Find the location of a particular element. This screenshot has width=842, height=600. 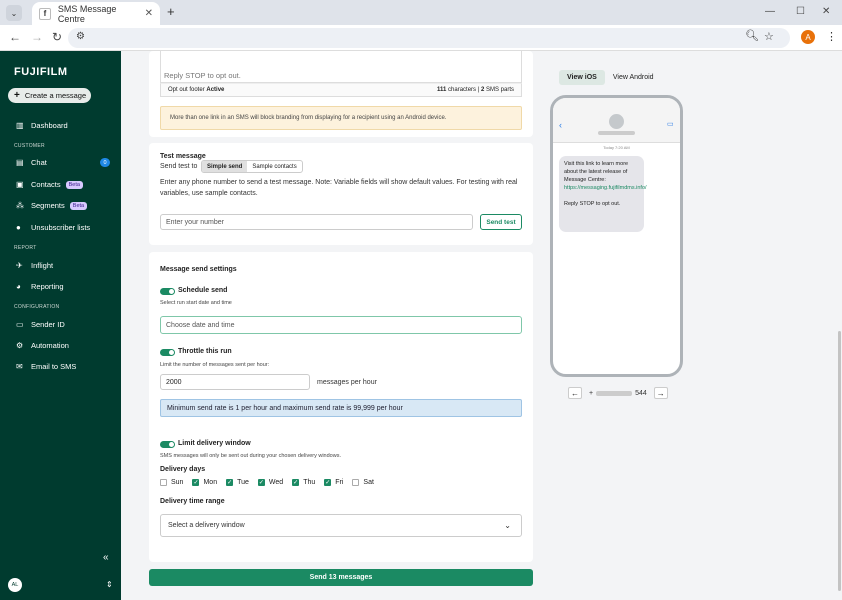

close-window-icon: ✕ is located at coordinates (826, 11).